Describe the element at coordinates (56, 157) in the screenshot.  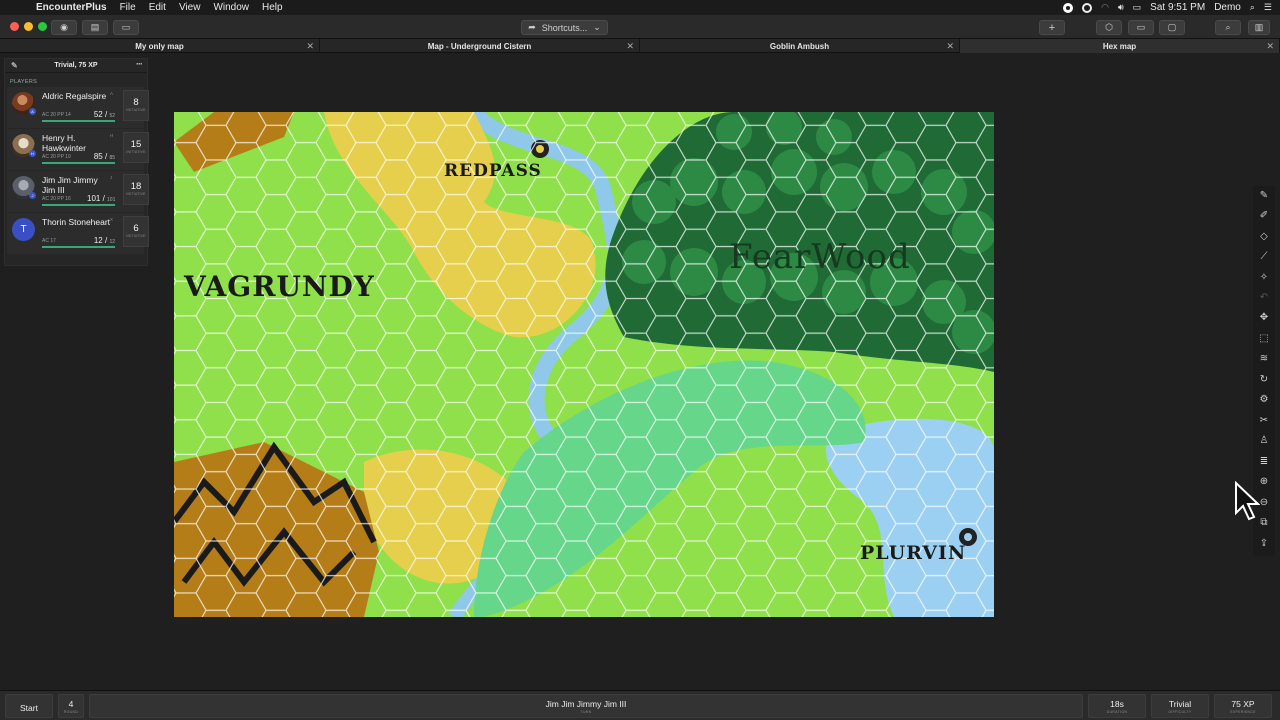
I see `player-stats: AC 20 PP 19` at that location.